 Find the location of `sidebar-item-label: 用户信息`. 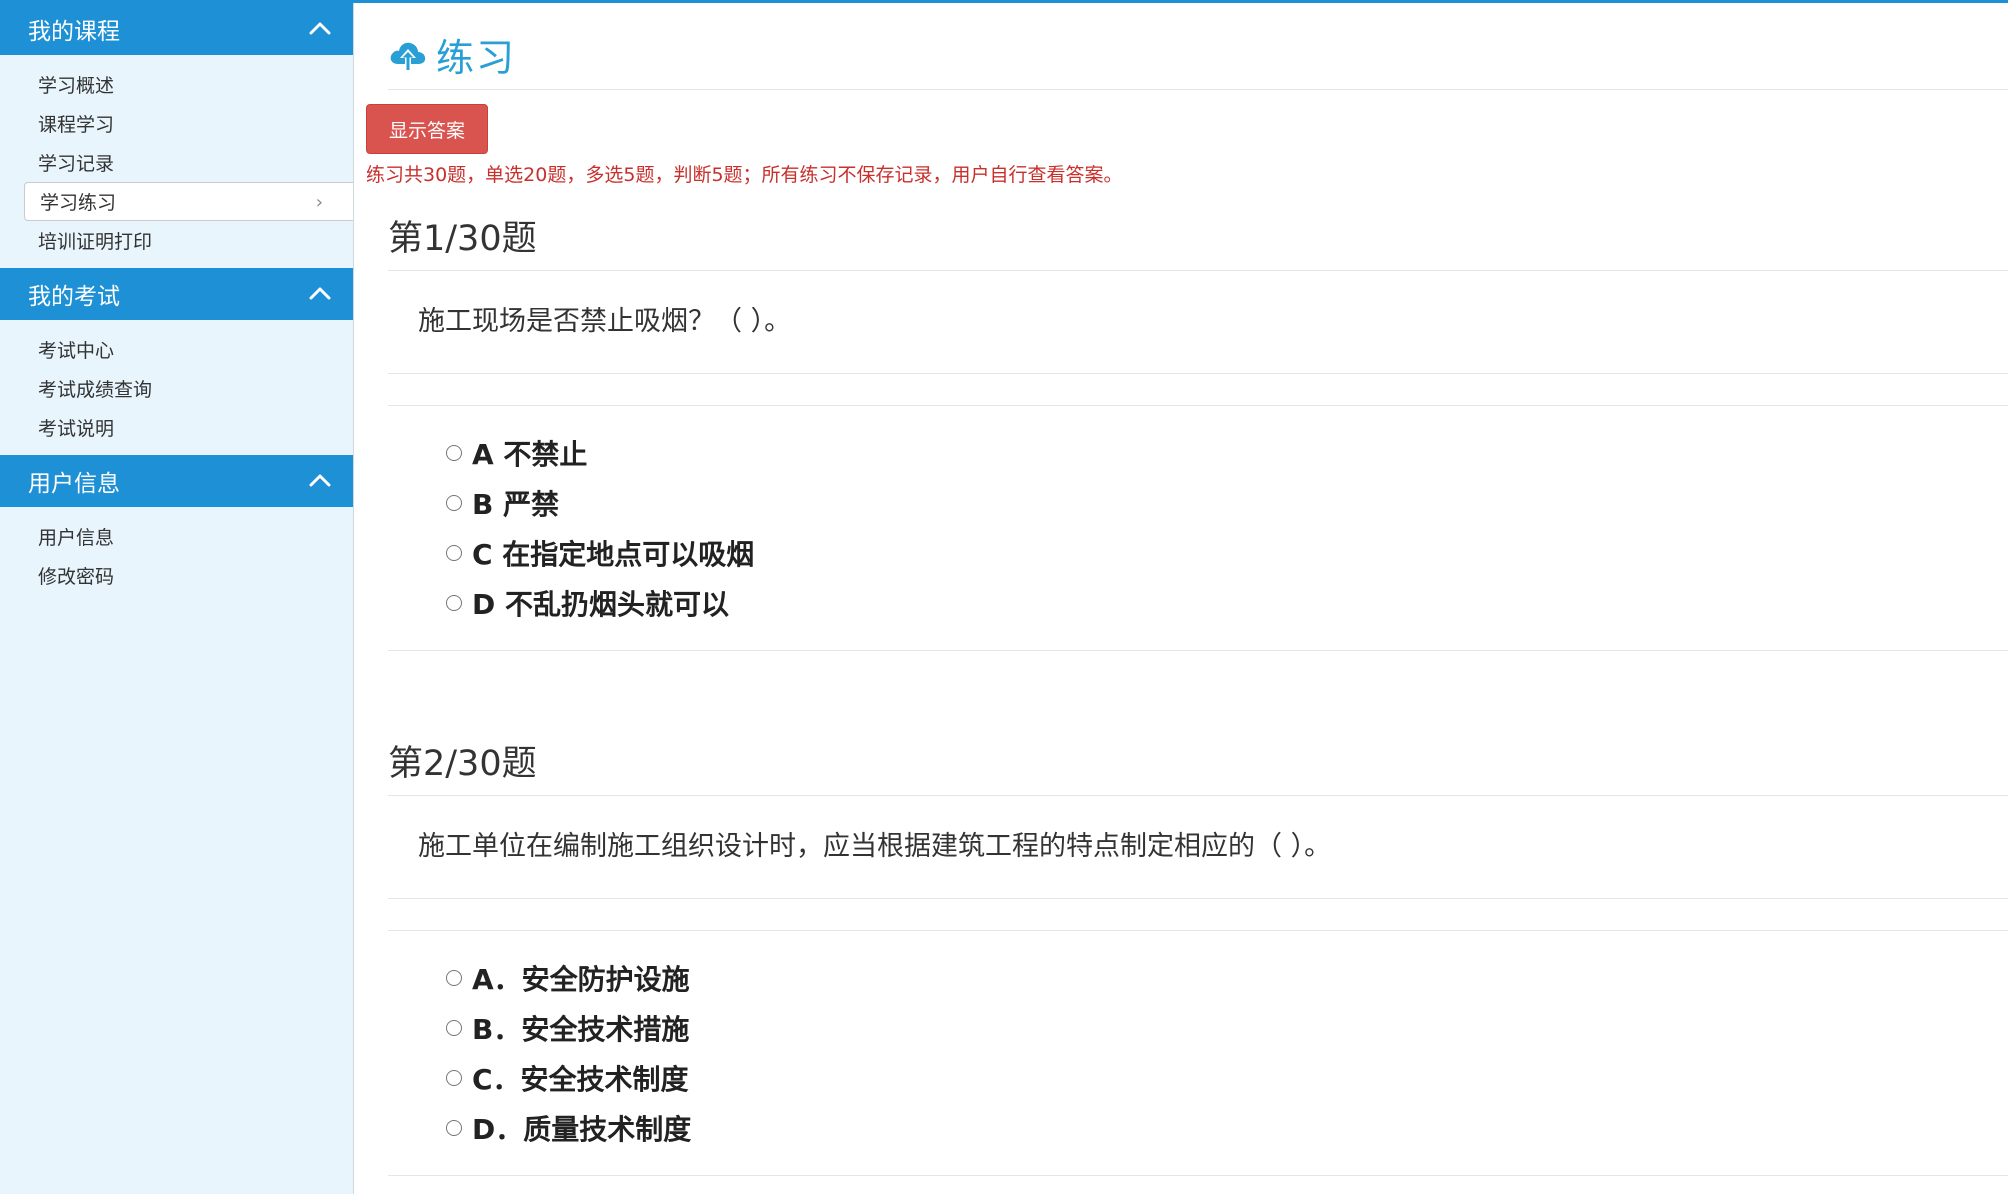

sidebar-item-label: 用户信息 is located at coordinates (76, 538).